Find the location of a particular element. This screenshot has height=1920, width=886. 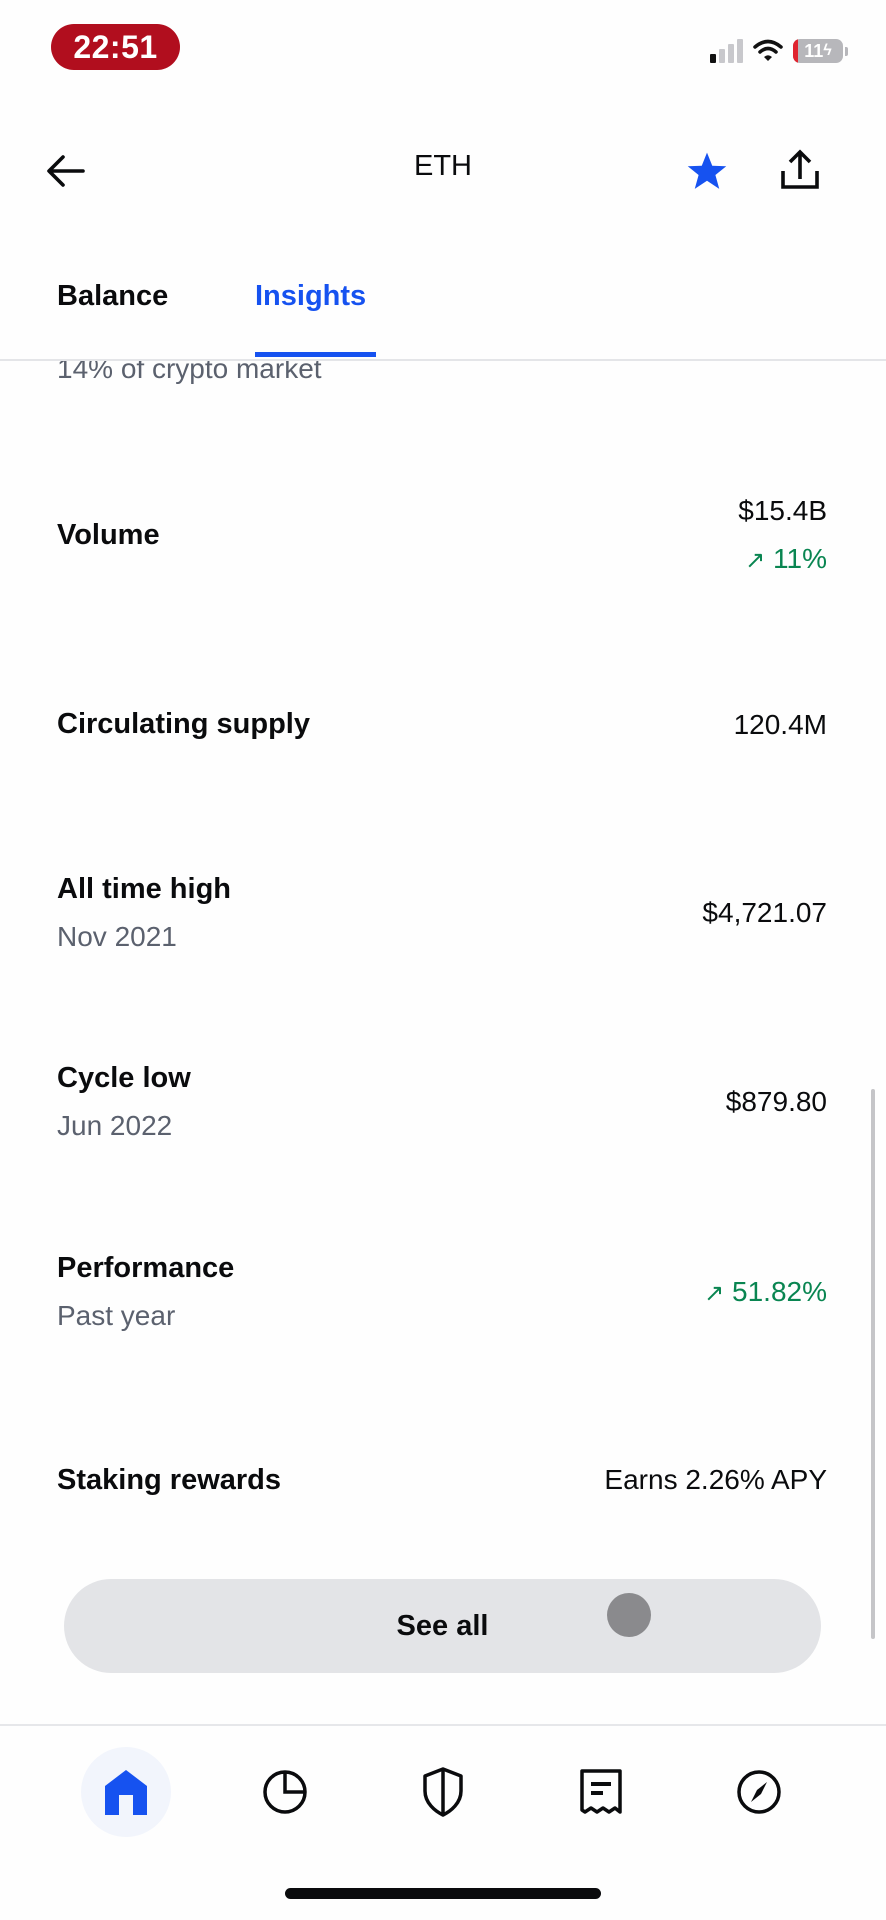

pie-chart-icon is located at coordinates (285, 1792).